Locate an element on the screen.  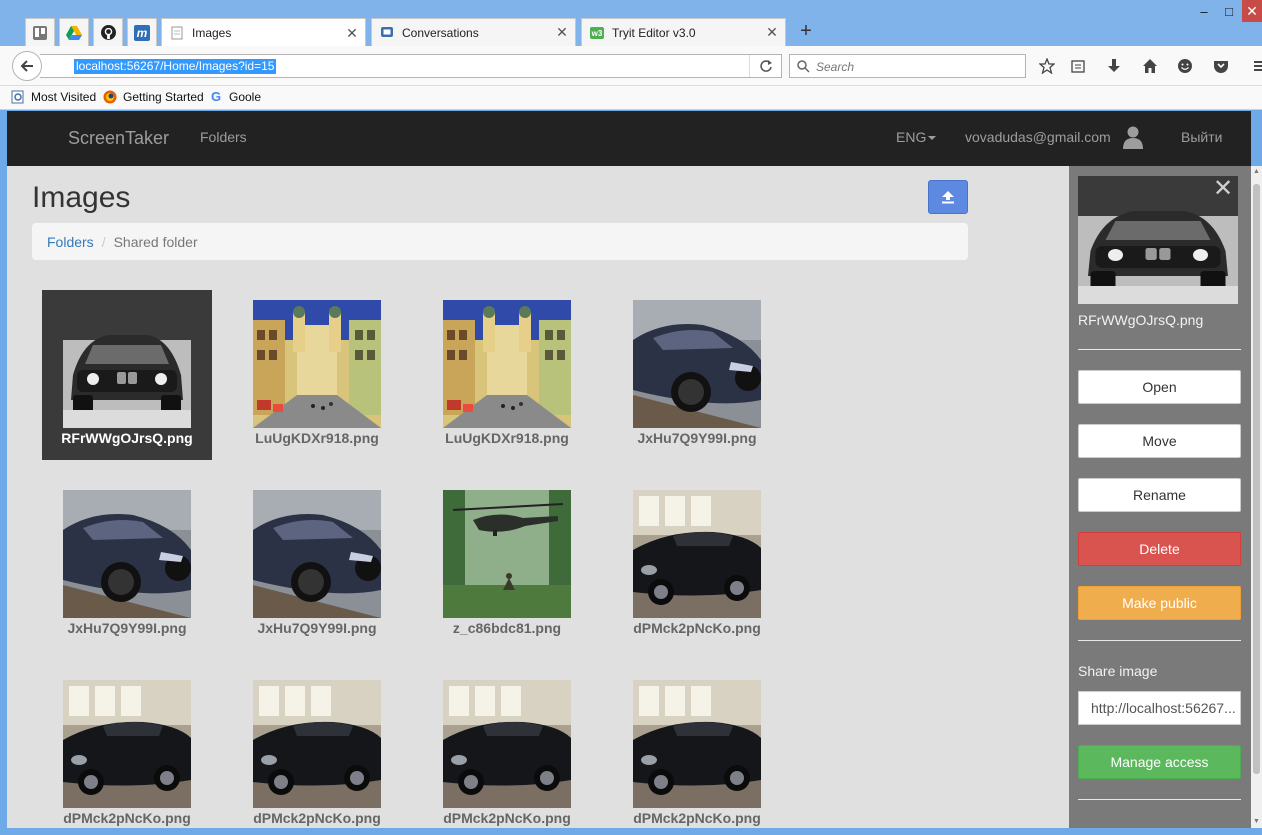
manage-access-button: Manage access is located at coordinates (1159, 762).